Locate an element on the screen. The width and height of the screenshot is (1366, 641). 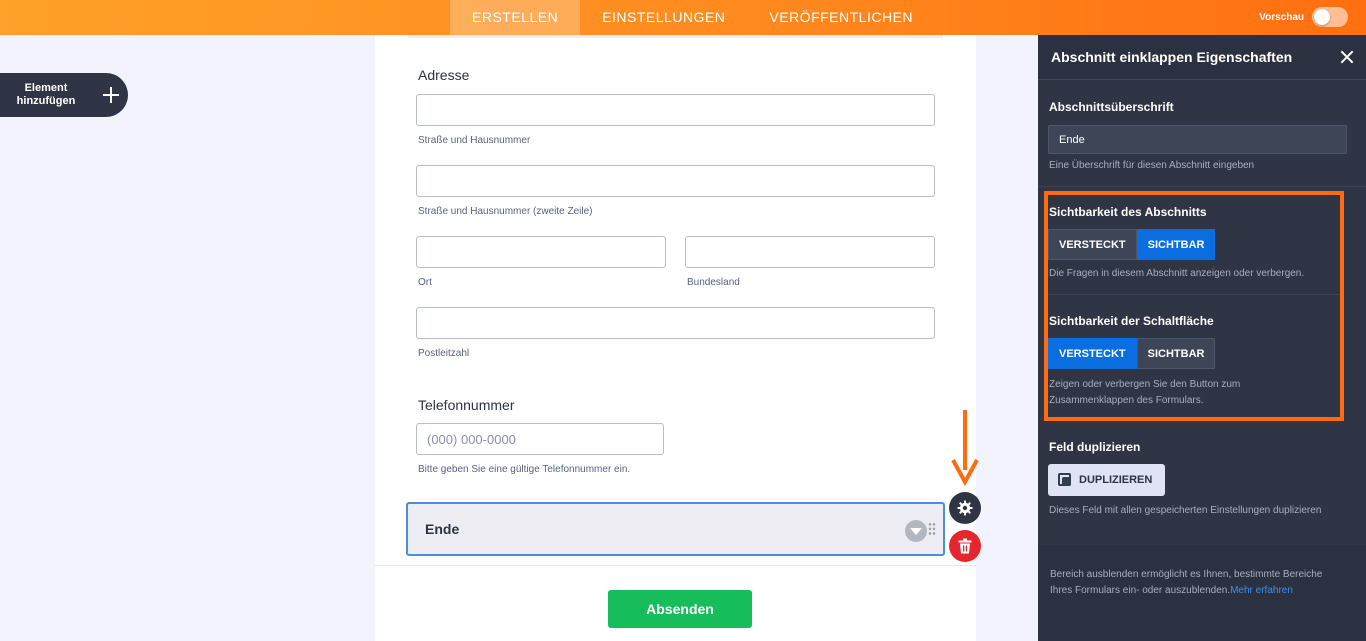
delete-field-button is located at coordinates (965, 546).